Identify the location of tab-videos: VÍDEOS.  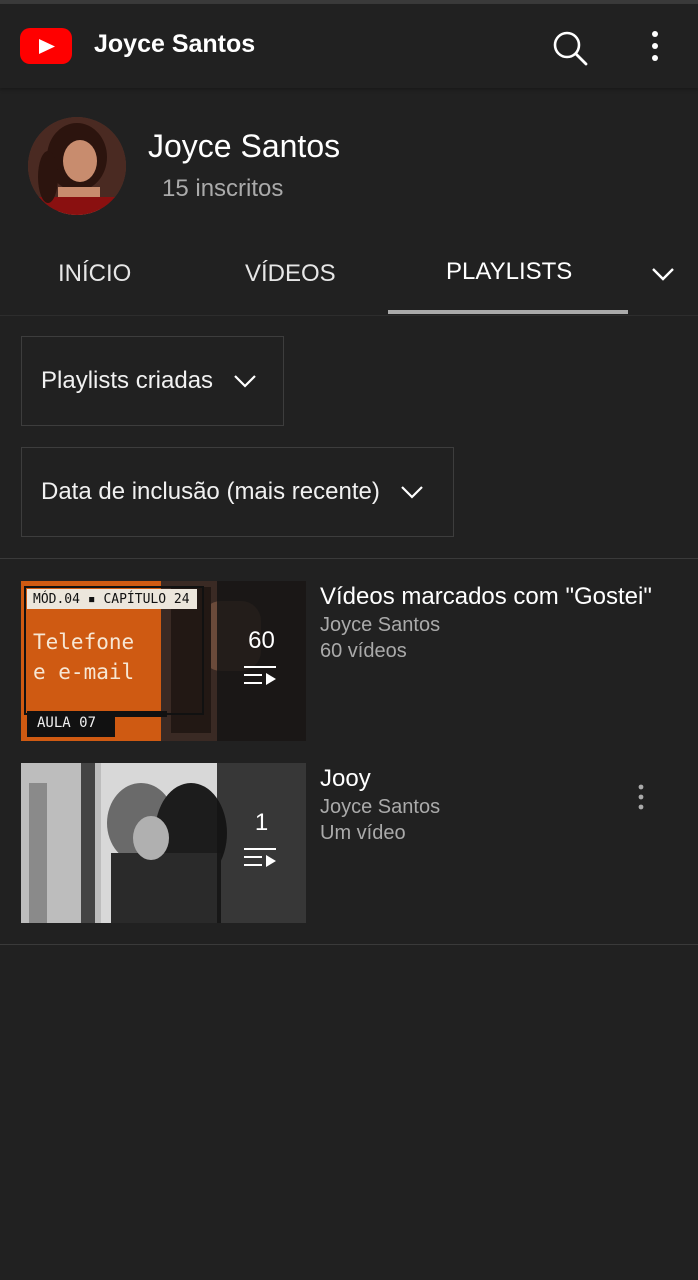
(290, 274).